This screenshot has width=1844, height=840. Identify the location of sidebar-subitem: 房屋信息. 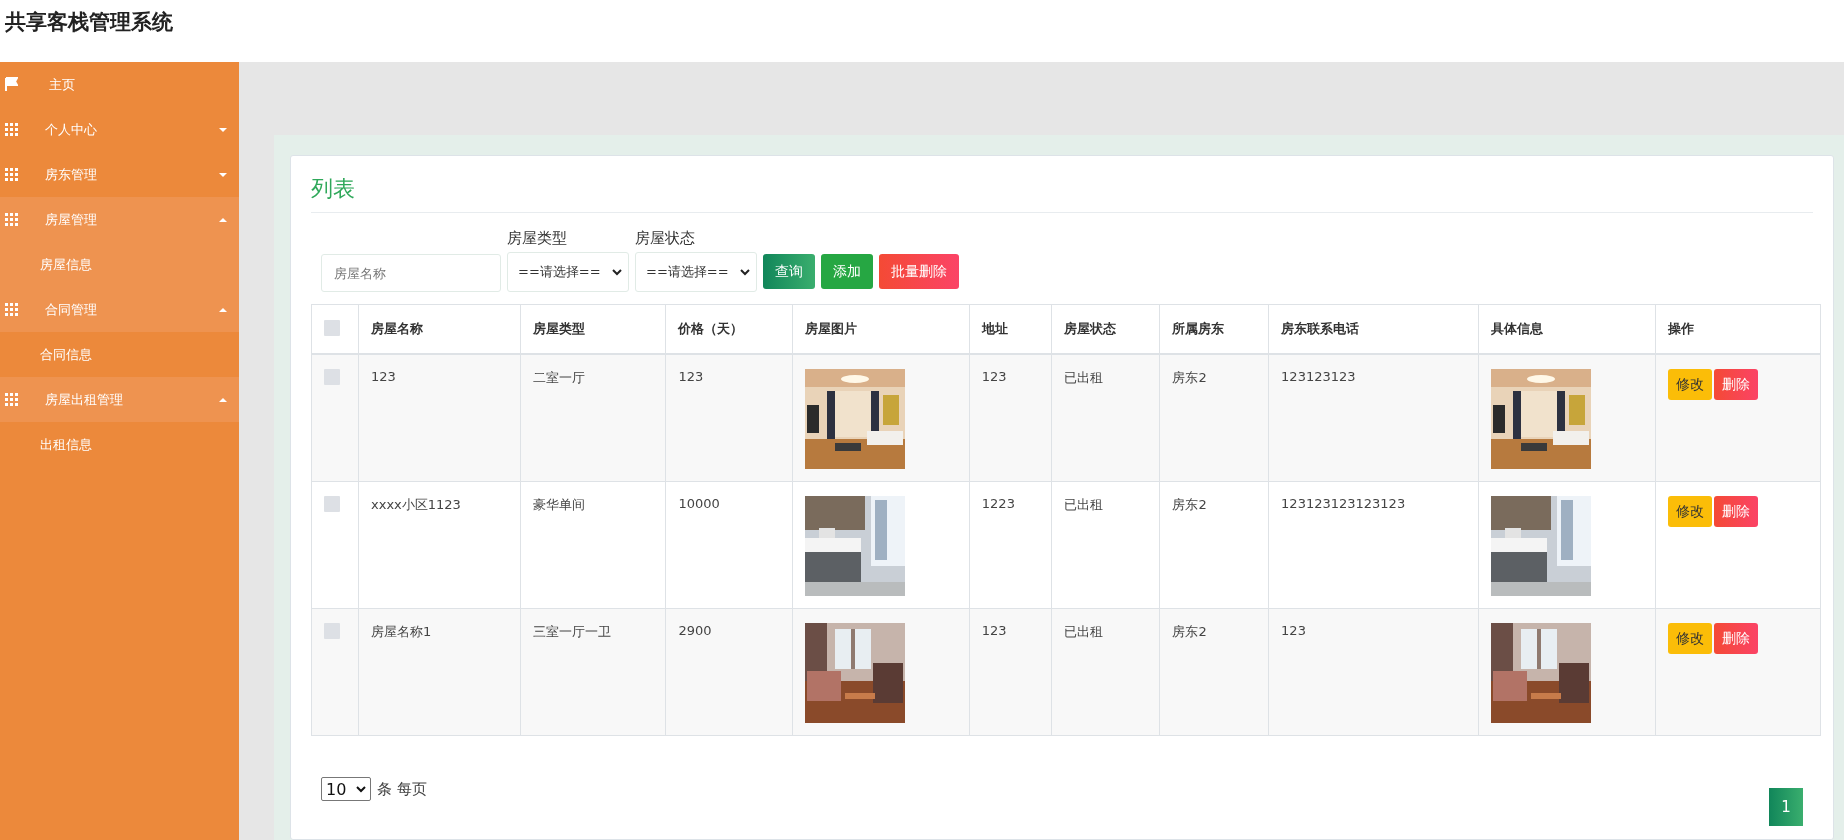
(119, 264).